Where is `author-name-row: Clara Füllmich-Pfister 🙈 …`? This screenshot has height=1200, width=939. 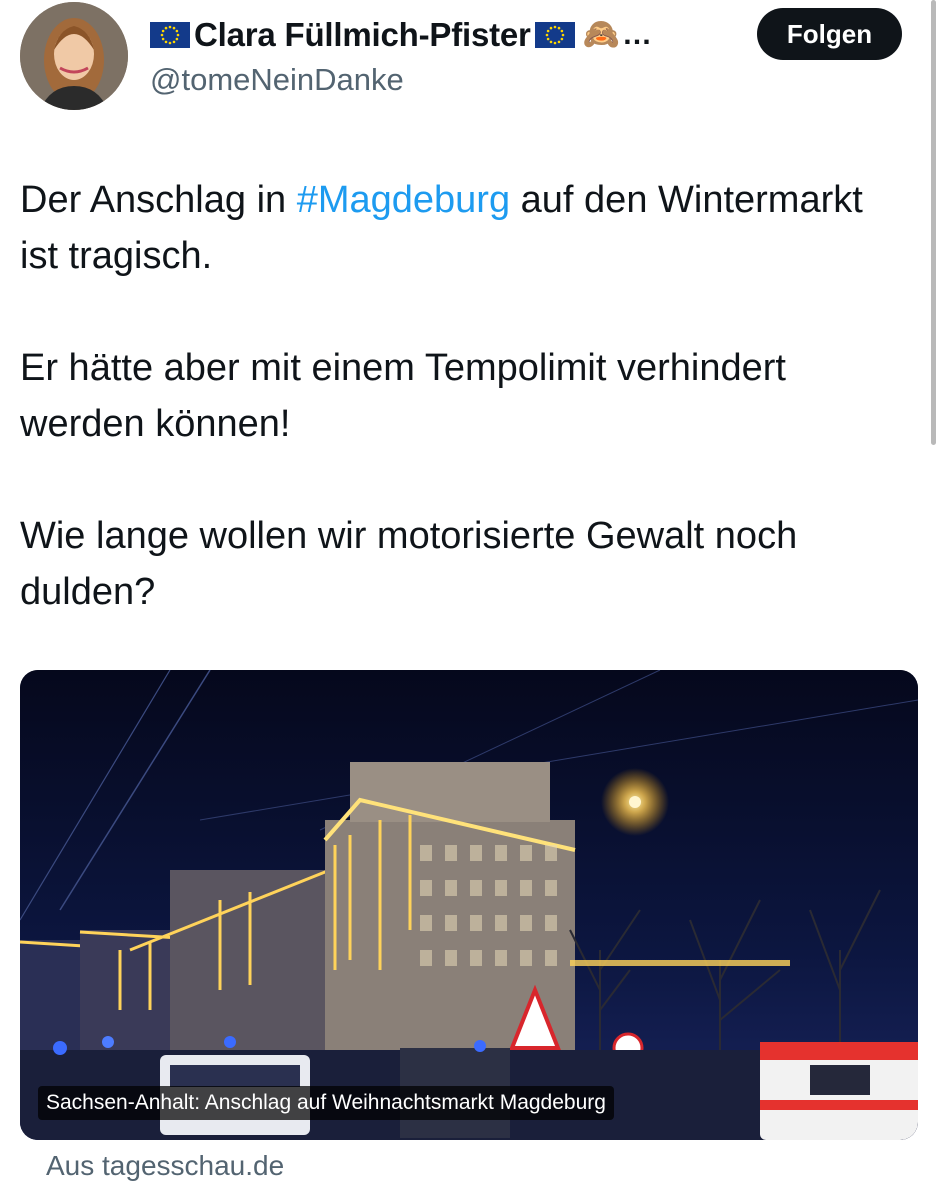 author-name-row: Clara Füllmich-Pfister 🙈 … is located at coordinates (401, 35).